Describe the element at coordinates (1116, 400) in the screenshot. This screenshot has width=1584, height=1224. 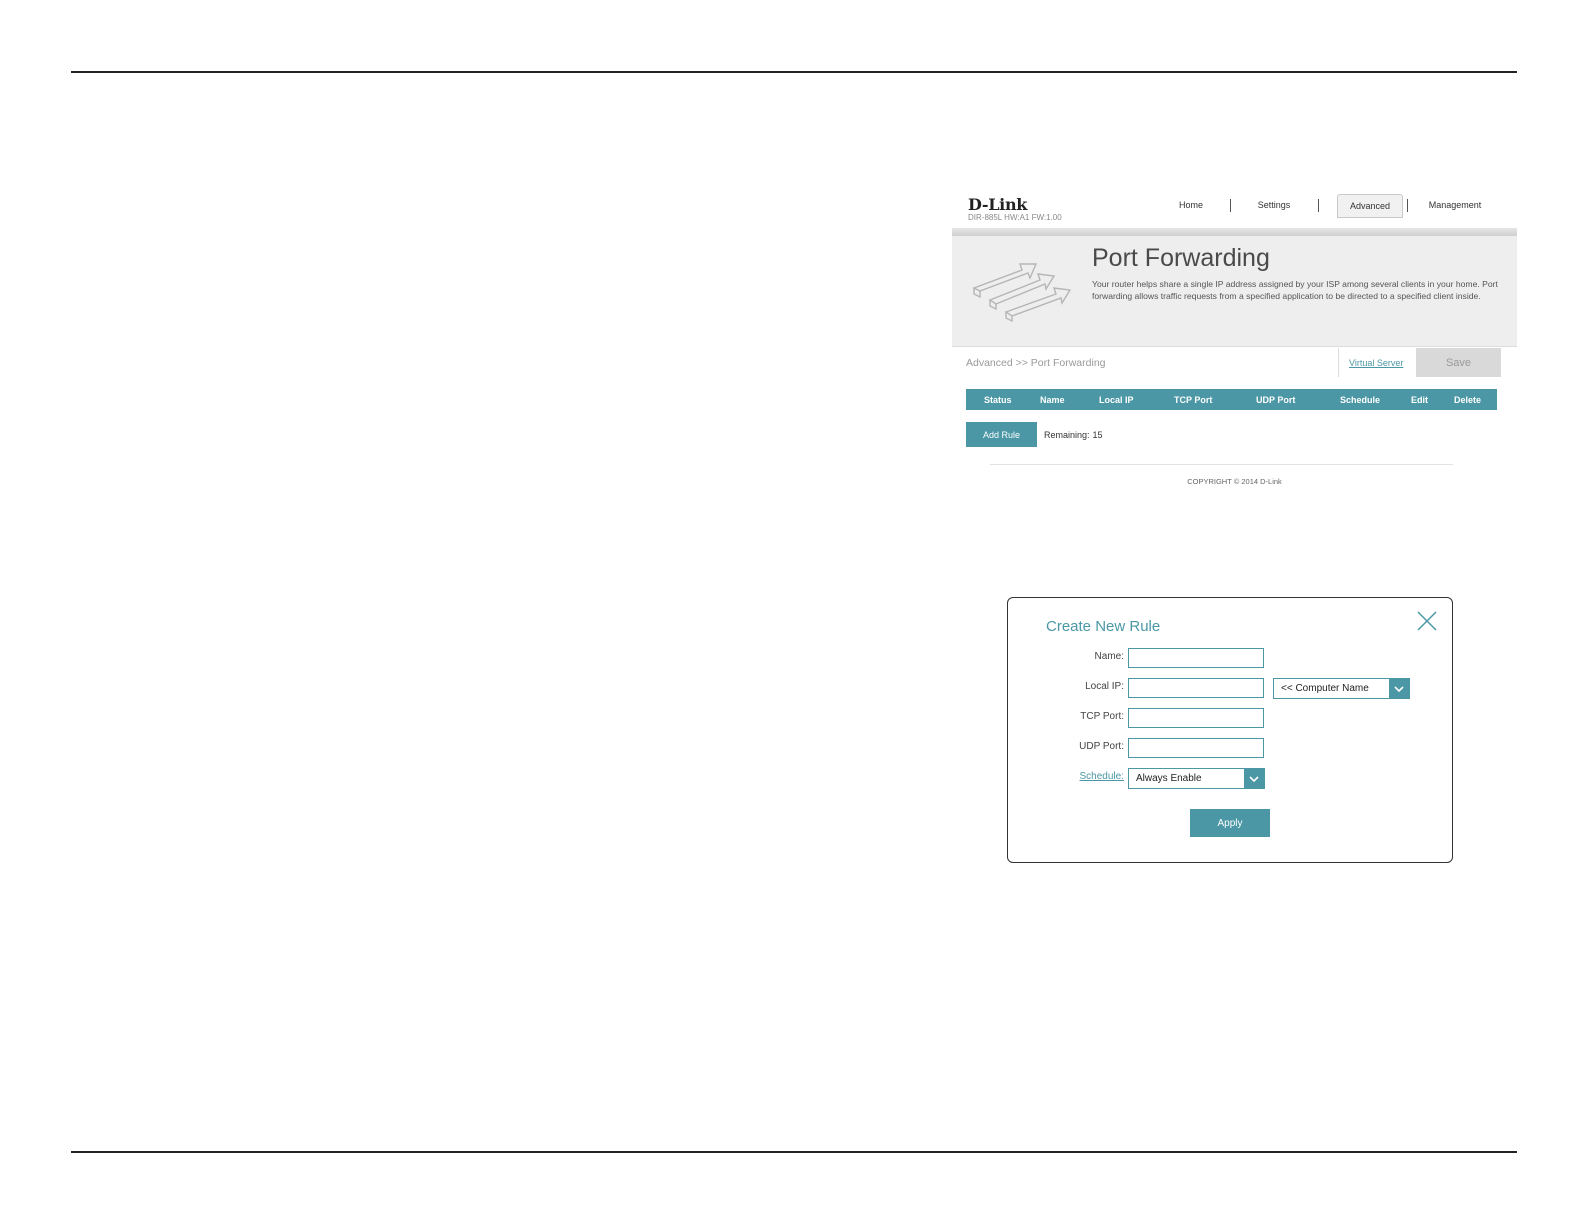
I see `column-header-local-ip: Local IP` at that location.